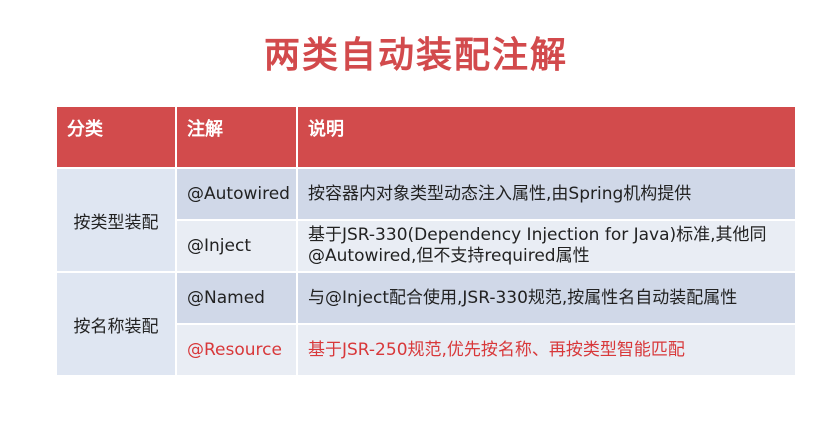  What do you see at coordinates (237, 138) in the screenshot?
I see `header-annotation: 注解` at bounding box center [237, 138].